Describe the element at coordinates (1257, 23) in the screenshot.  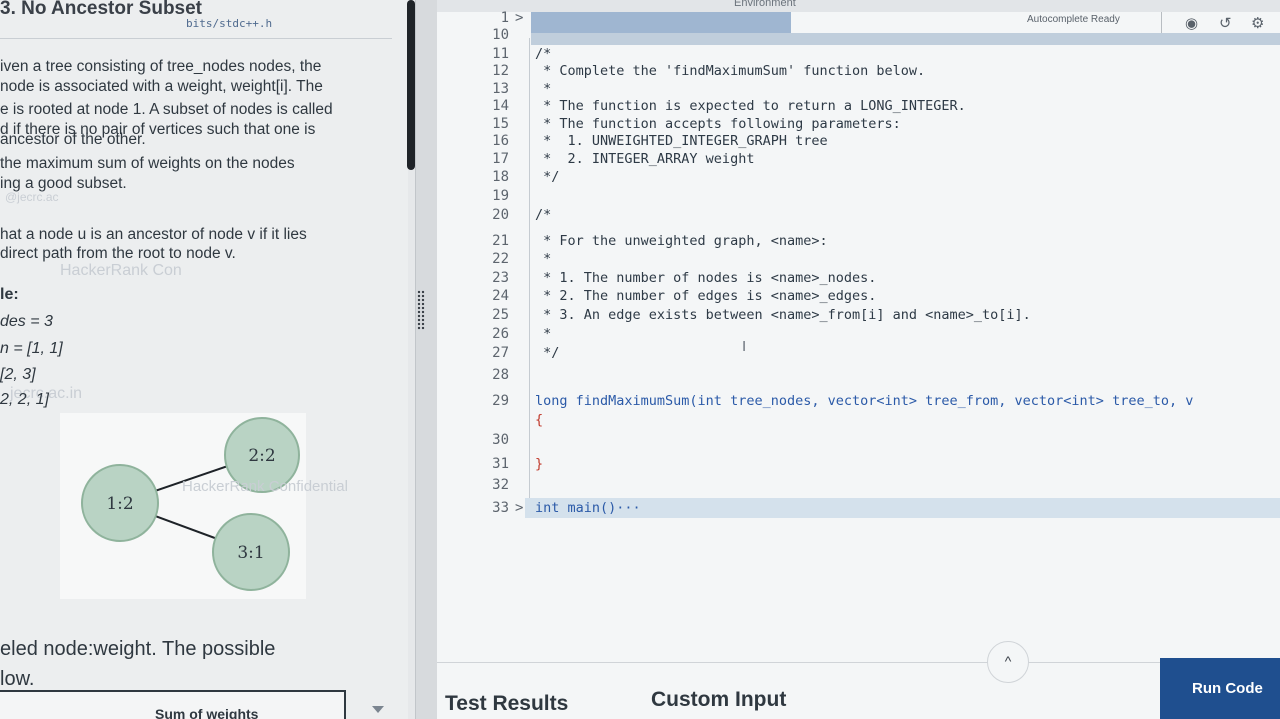
I see `settings-icon: ⚙` at that location.